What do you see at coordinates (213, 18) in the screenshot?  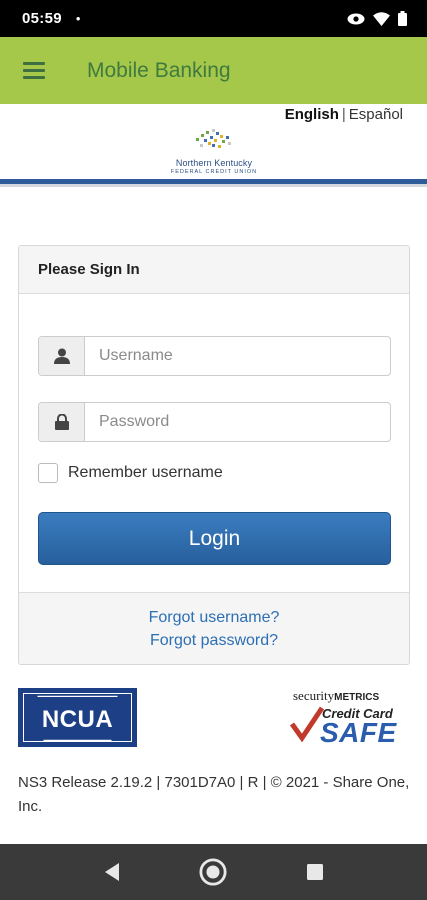 I see `status-bar: 05:59 •` at bounding box center [213, 18].